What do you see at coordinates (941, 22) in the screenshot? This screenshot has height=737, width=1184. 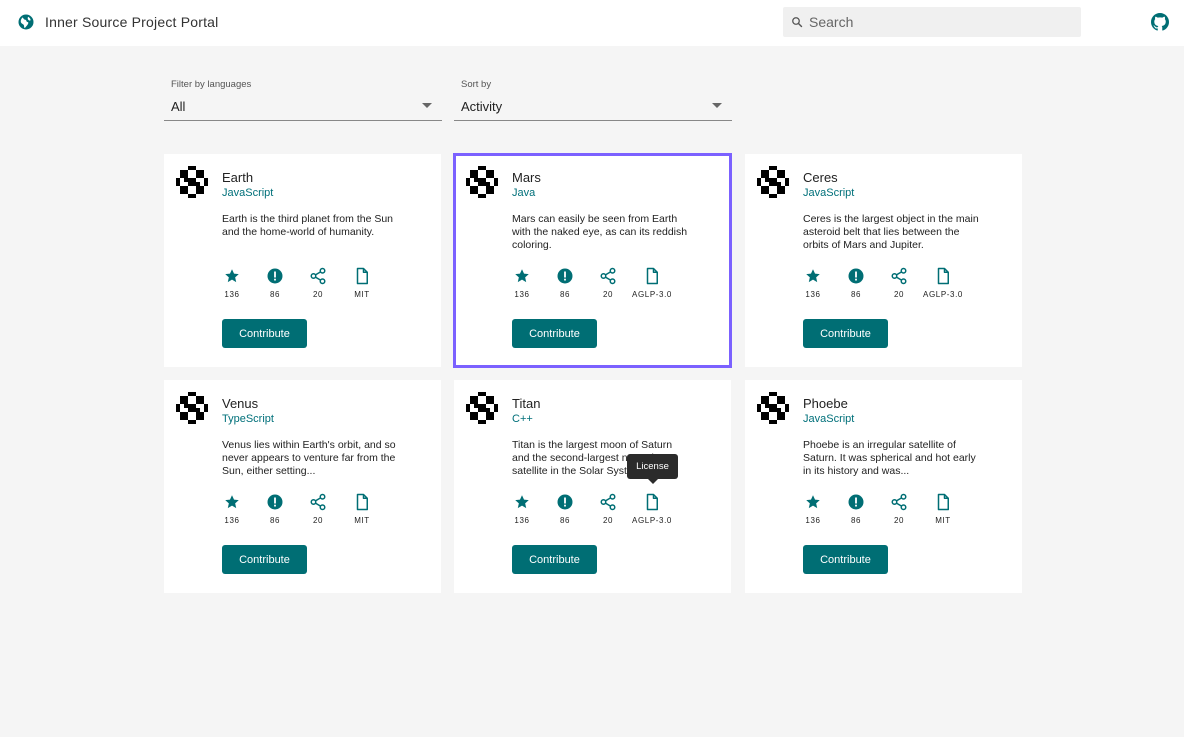 I see `search-input` at bounding box center [941, 22].